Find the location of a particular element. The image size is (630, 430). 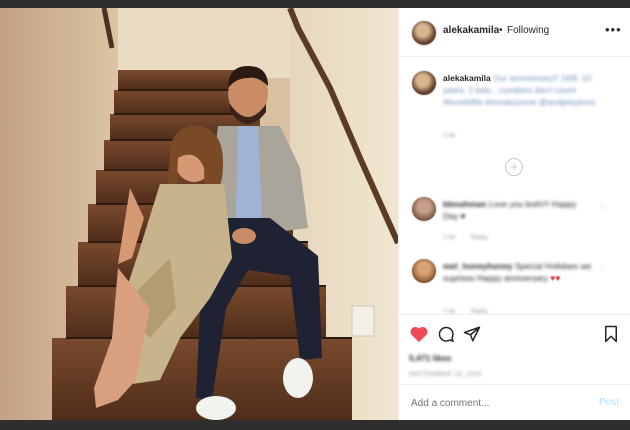

comment-input is located at coordinates (496, 403).